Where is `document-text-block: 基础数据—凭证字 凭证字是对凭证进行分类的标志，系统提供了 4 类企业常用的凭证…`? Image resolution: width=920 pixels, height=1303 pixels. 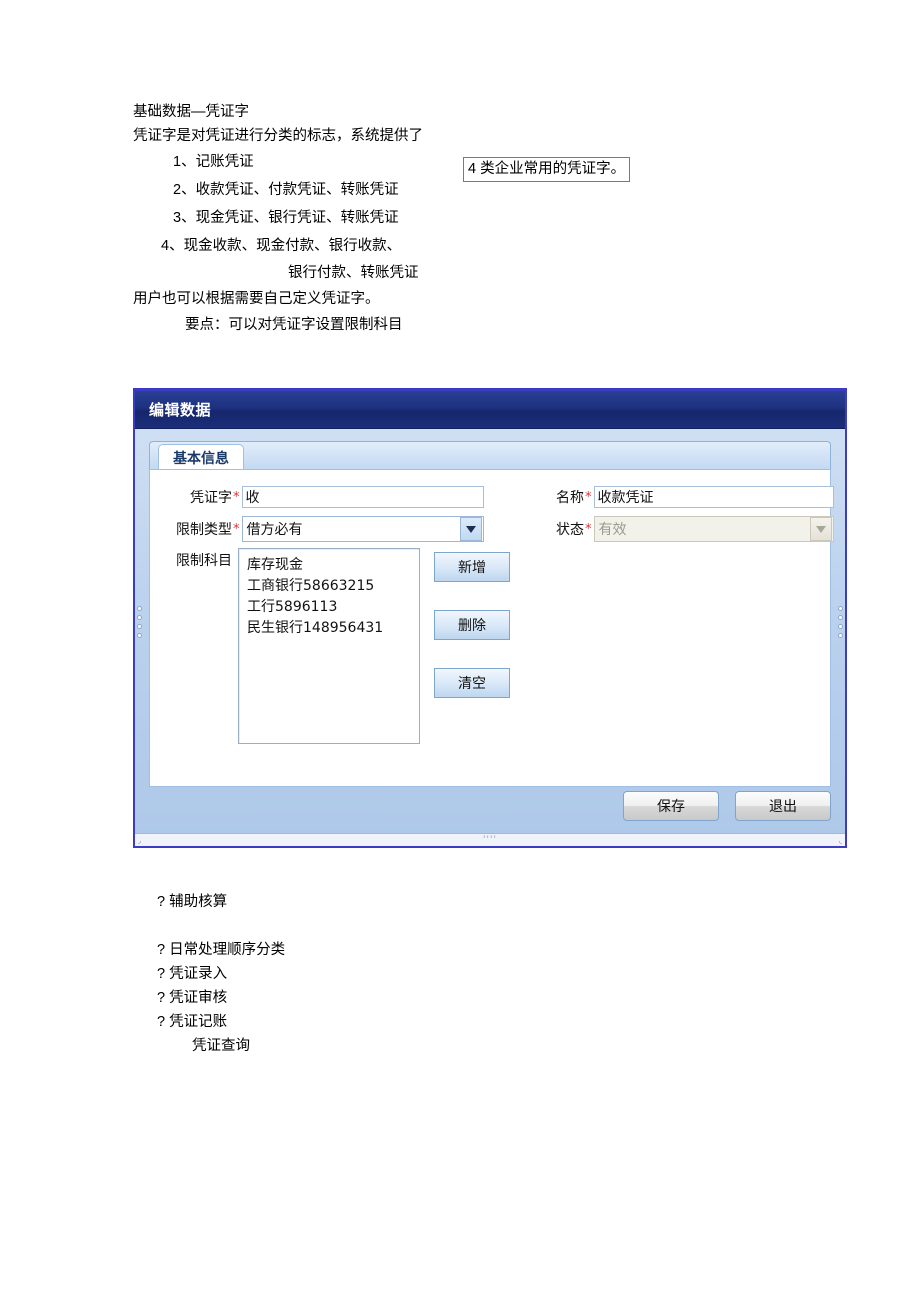 document-text-block: 基础数据—凭证字 凭证字是对凭证进行分类的标志，系统提供了 4 类企业常用的凭证… is located at coordinates (503, 219).